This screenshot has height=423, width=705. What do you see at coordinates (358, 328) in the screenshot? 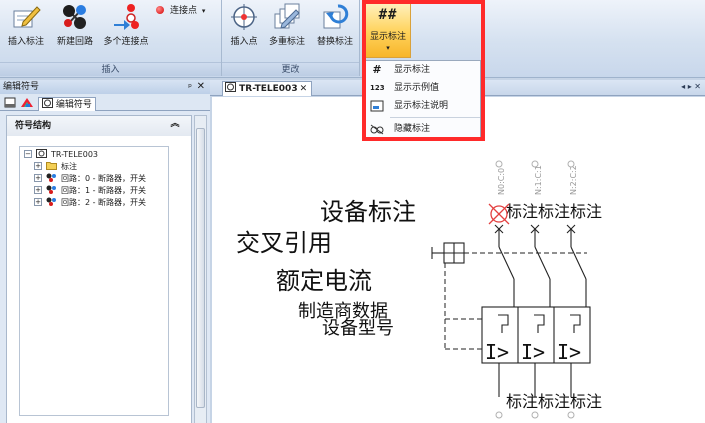
I see `device-model-text: 设备型号` at bounding box center [358, 328].